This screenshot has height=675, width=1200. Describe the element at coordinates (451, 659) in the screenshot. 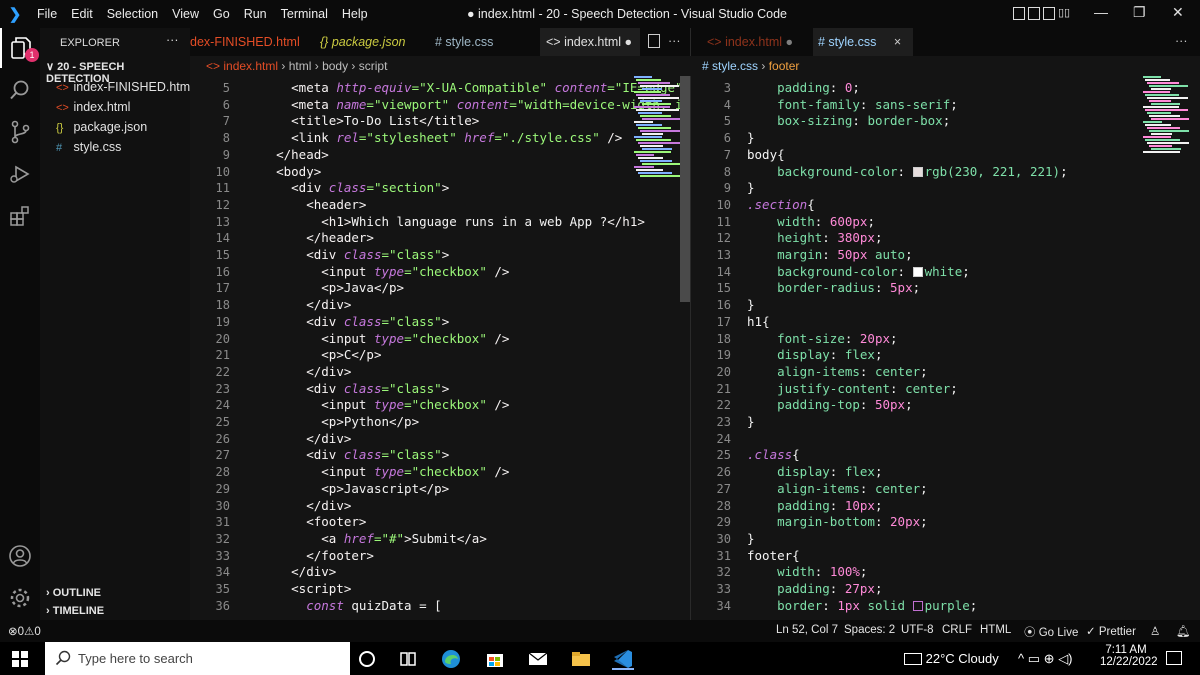

I see `edge-browser-icon` at that location.